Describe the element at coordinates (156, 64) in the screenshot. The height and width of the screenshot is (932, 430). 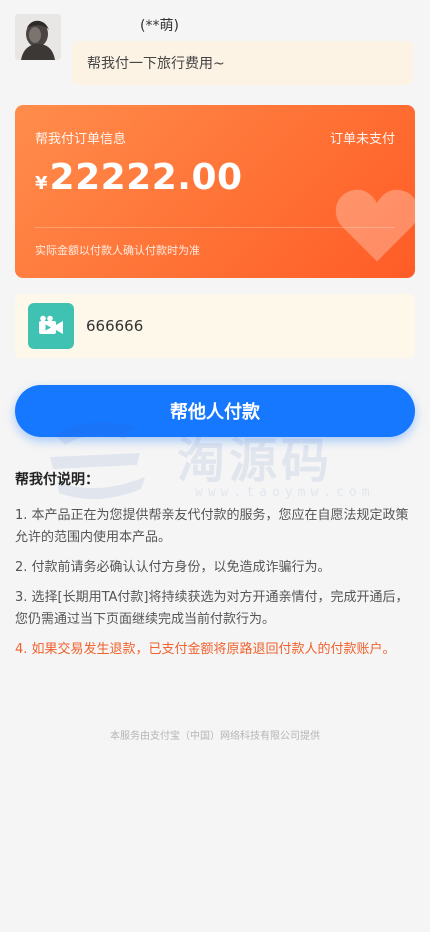
I see `message-text: 帮我付一下旅行费用~` at that location.